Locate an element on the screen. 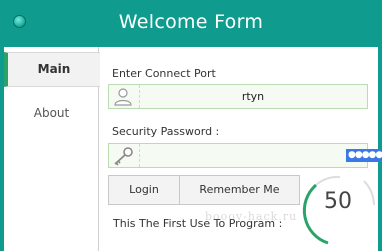 The width and height of the screenshot is (382, 251). tab-main: Main is located at coordinates (52, 69).